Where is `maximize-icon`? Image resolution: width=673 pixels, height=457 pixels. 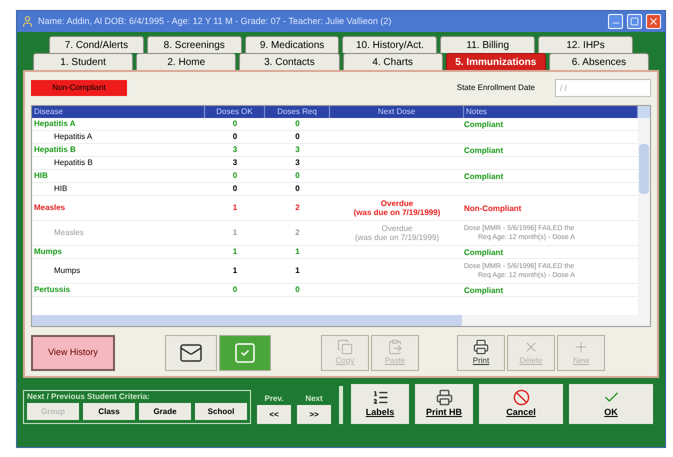 maximize-icon is located at coordinates (634, 21).